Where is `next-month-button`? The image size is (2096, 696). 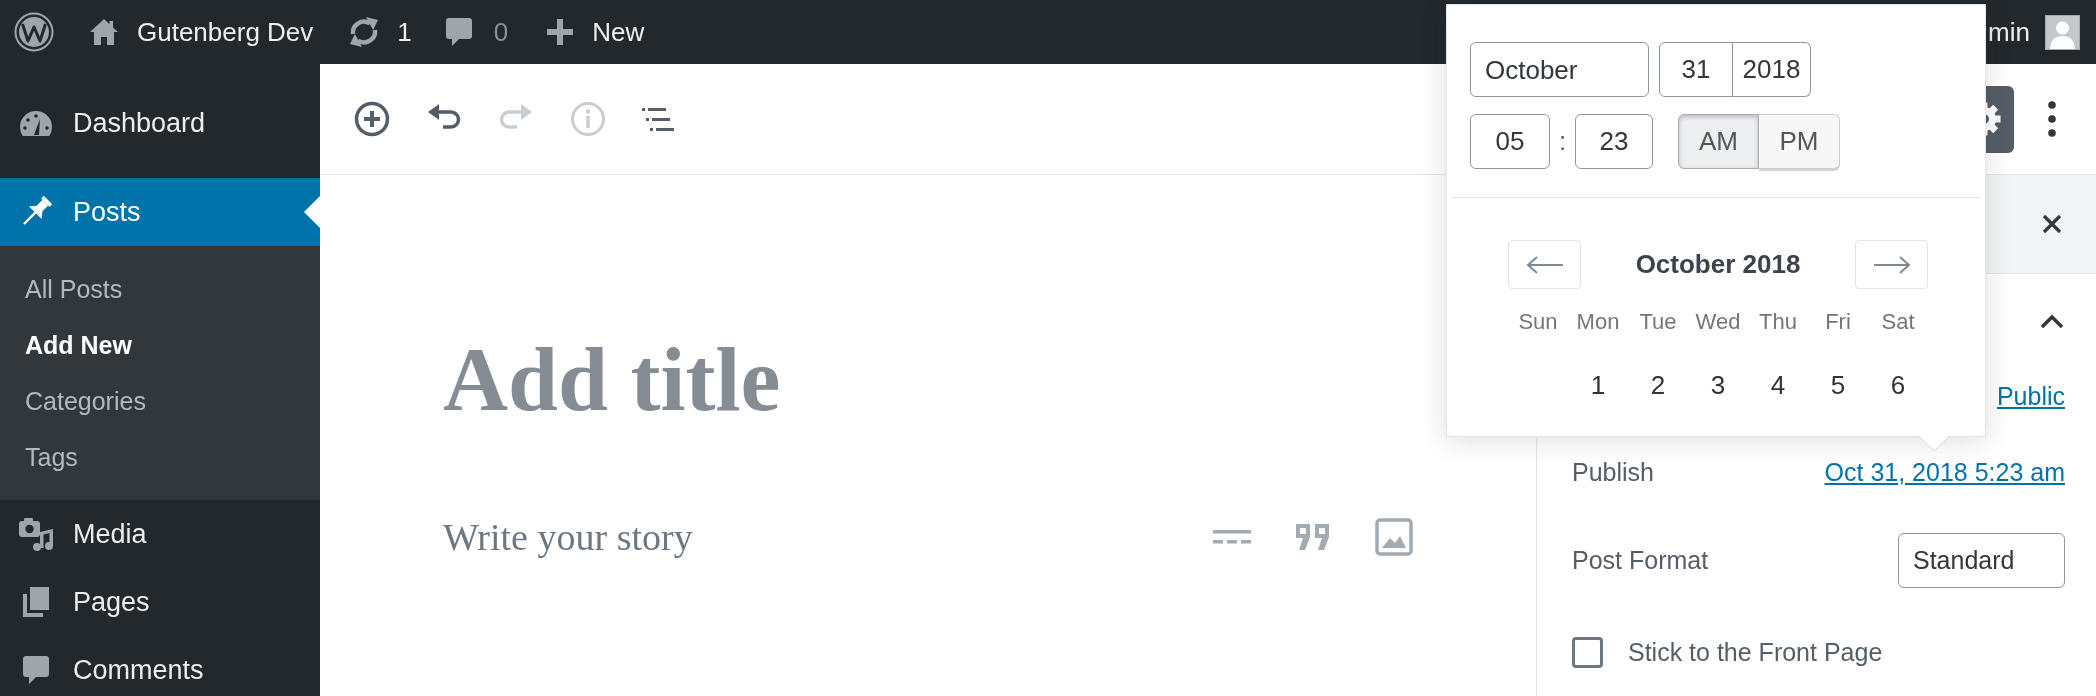 next-month-button is located at coordinates (1891, 264).